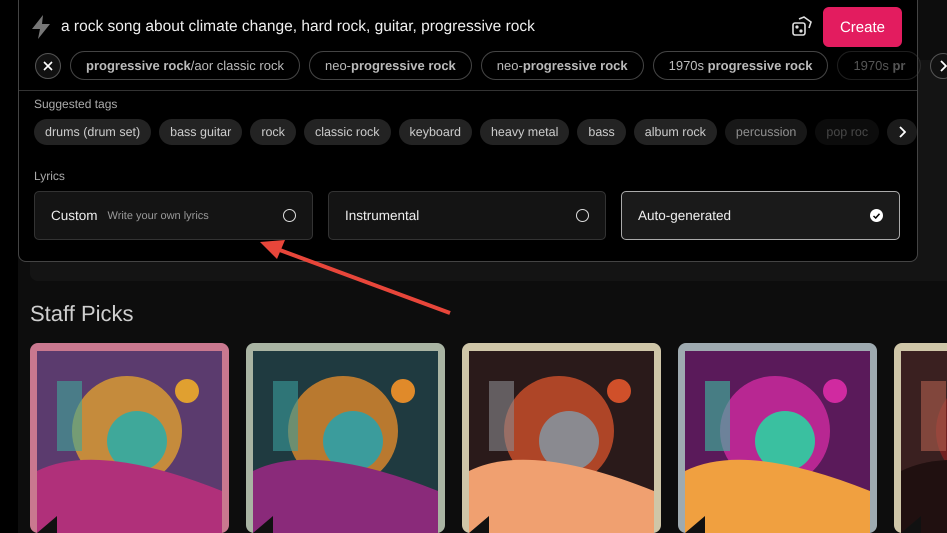 This screenshot has width=947, height=533. Describe the element at coordinates (435, 132) in the screenshot. I see `tag-chip: keyboard` at that location.